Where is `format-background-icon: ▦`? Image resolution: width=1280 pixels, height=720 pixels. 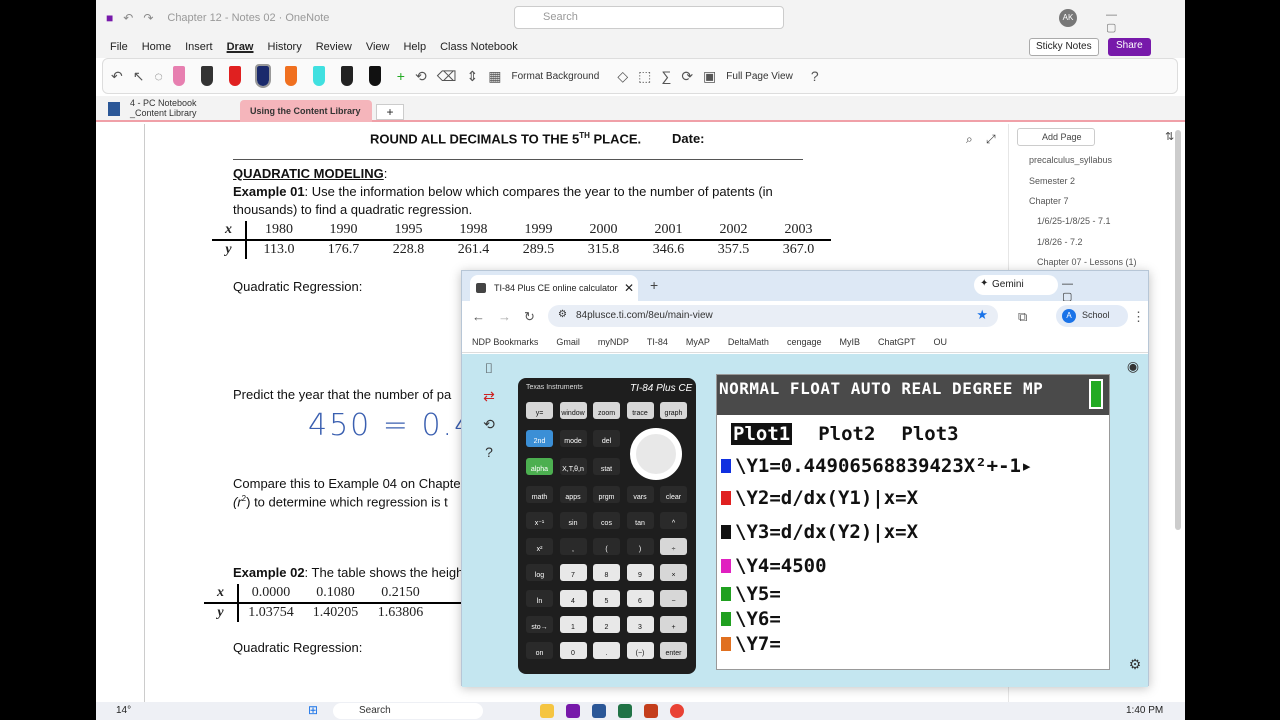 format-background-icon: ▦ is located at coordinates (494, 76).